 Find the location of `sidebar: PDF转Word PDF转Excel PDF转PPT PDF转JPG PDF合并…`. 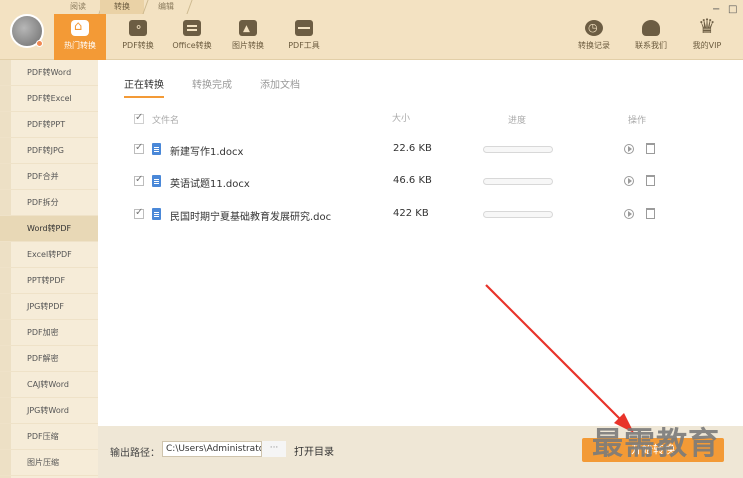

sidebar: PDF转Word PDF转Excel PDF转PPT PDF转JPG PDF合并… is located at coordinates (49, 269).